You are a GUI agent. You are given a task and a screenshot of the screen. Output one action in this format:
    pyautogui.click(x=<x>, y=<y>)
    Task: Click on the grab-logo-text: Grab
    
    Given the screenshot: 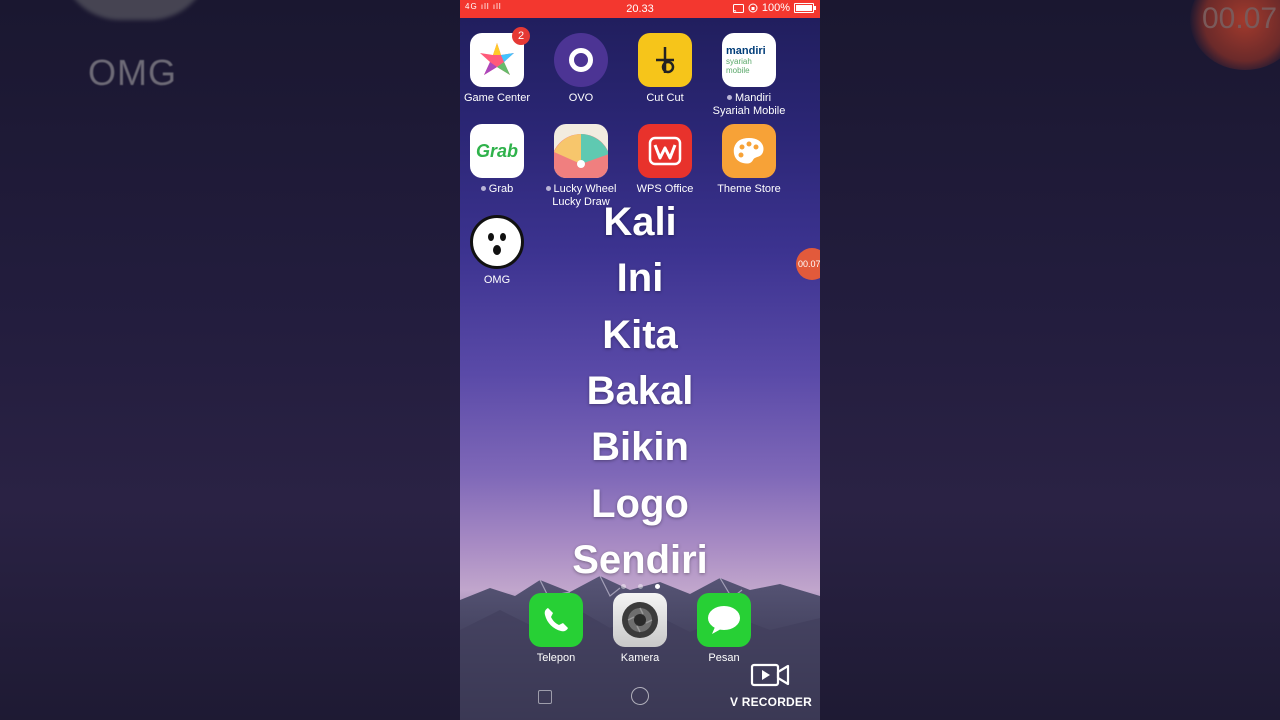 What is the action you would take?
    pyautogui.click(x=496, y=150)
    